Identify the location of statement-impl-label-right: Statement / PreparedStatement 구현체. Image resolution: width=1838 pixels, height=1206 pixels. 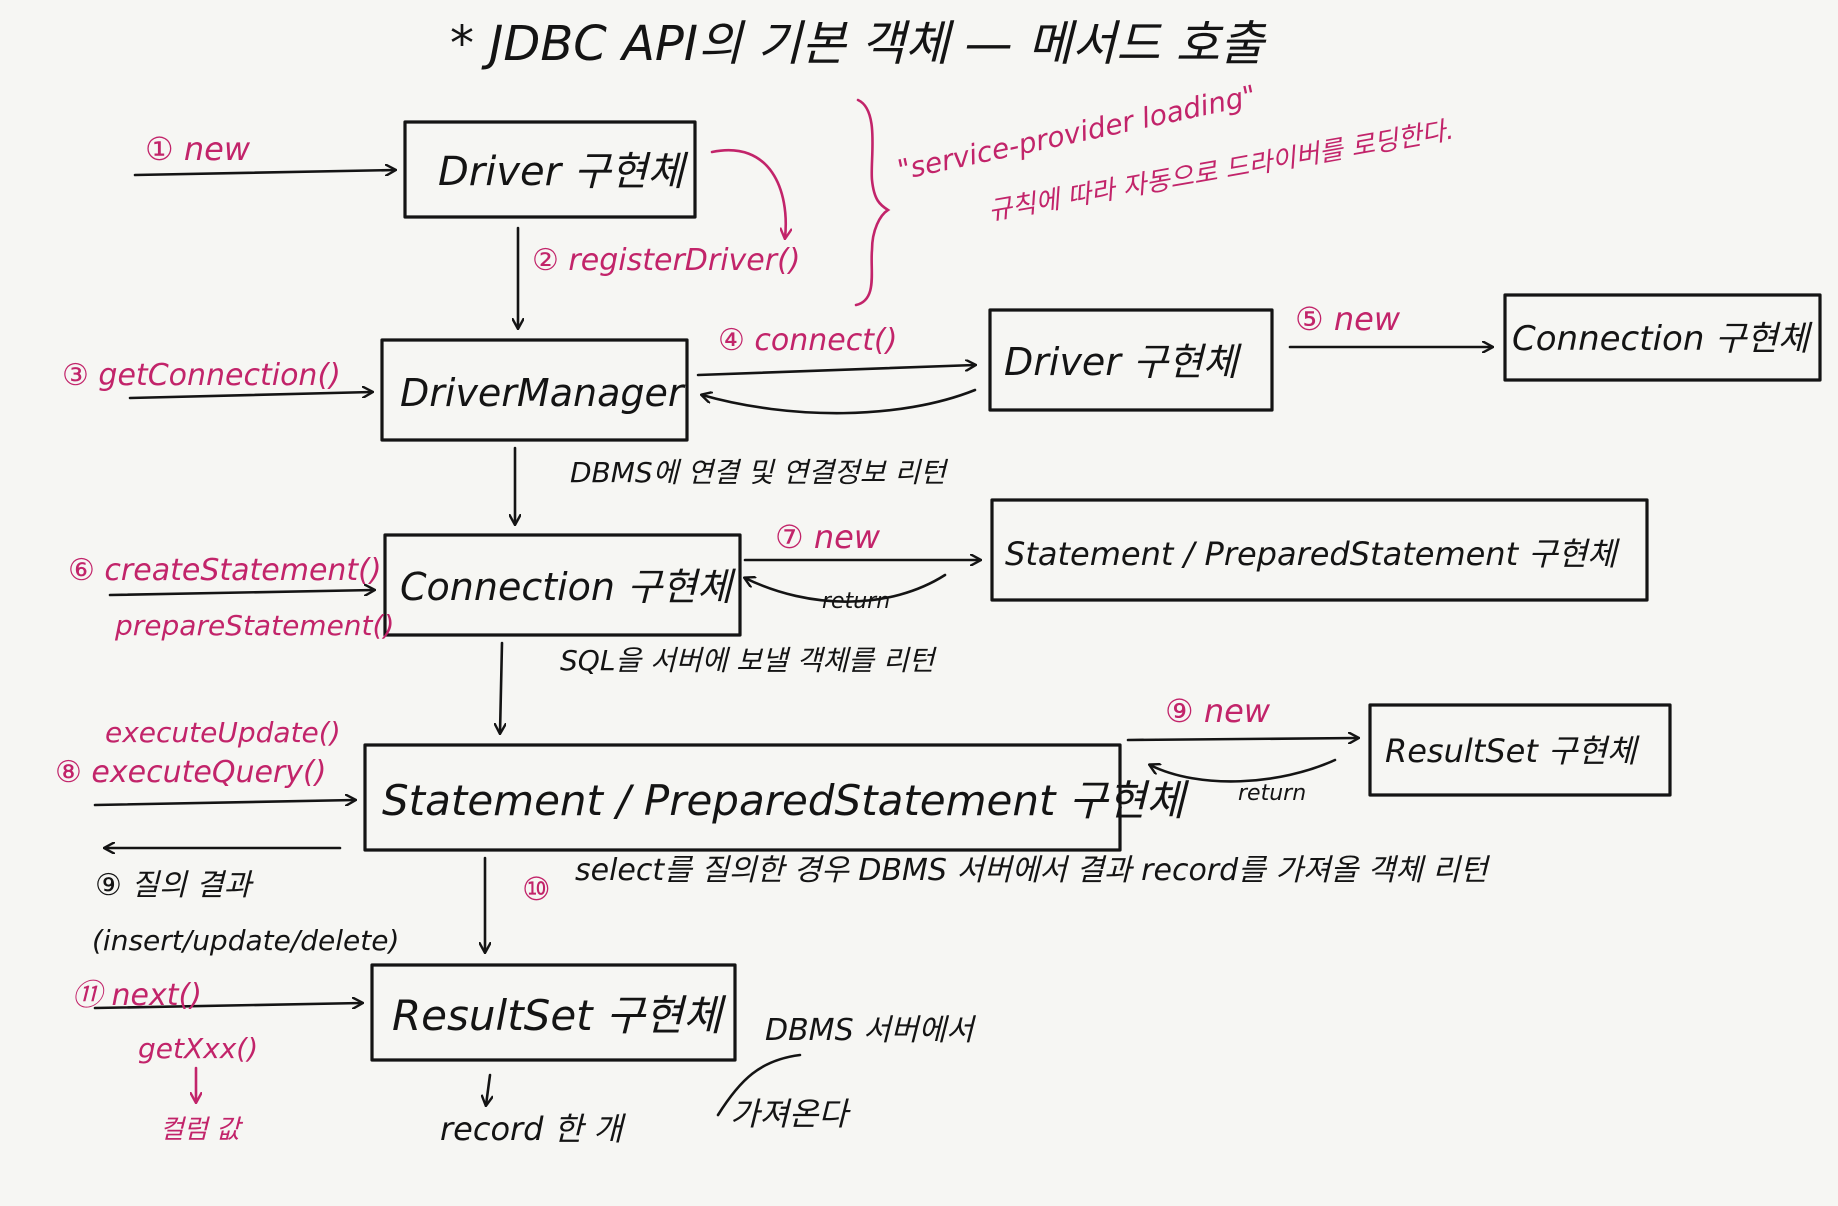
(1312, 554).